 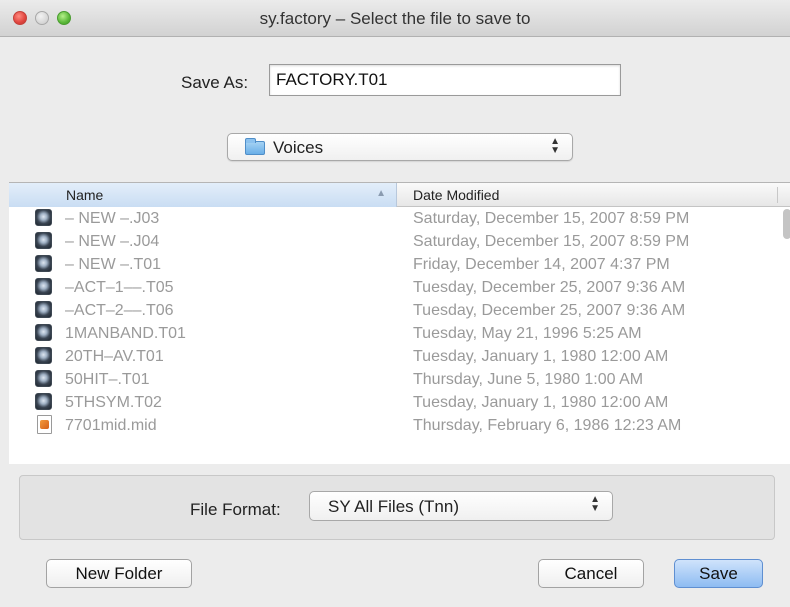 I want to click on list-header: Name ▲ Date Modified, so click(x=399, y=195).